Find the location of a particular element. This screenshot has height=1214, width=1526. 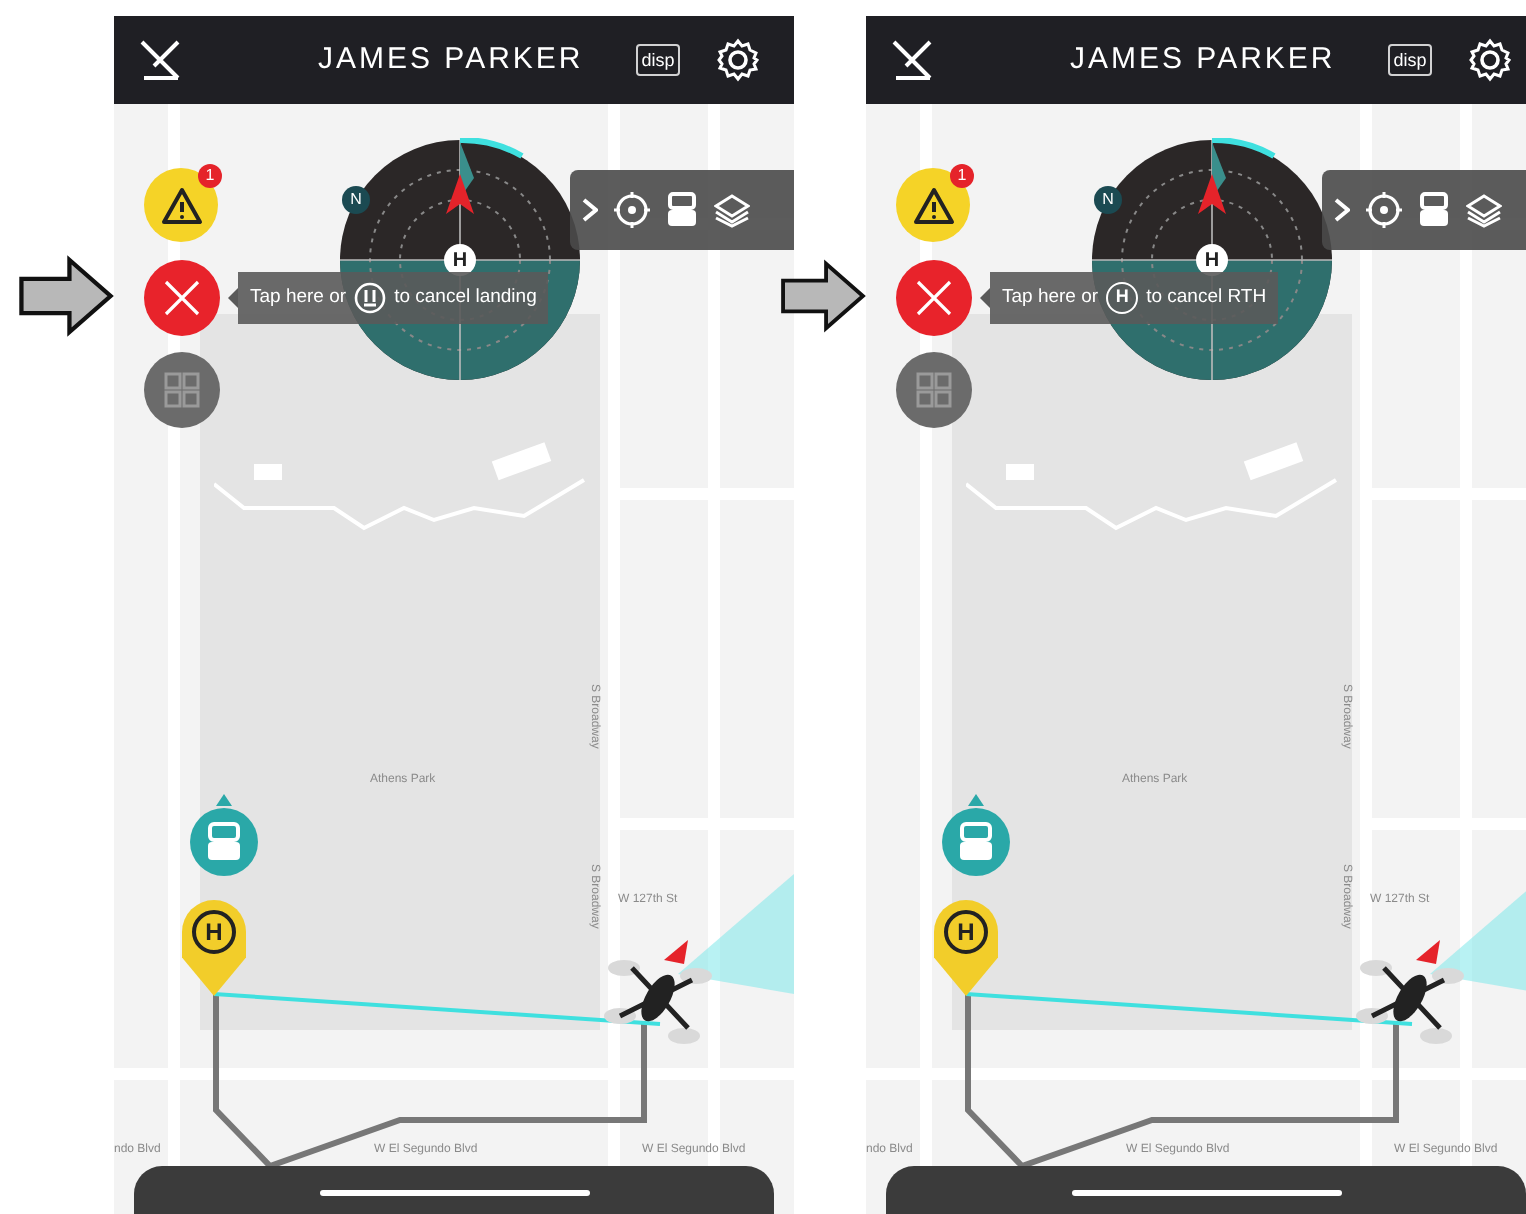

view-cone is located at coordinates (736, 934).